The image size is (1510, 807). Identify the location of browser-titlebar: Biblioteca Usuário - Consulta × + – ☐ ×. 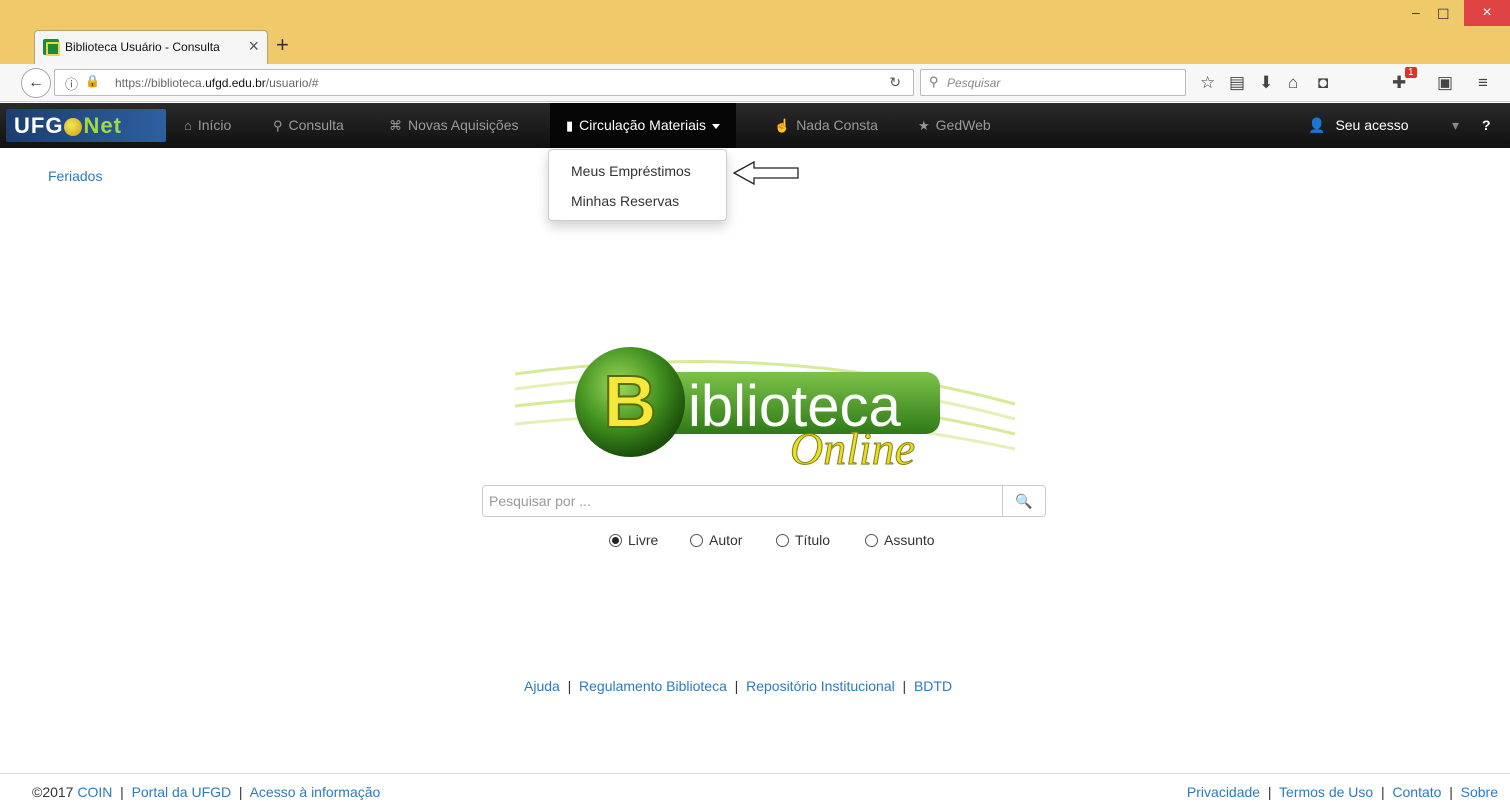
(755, 32).